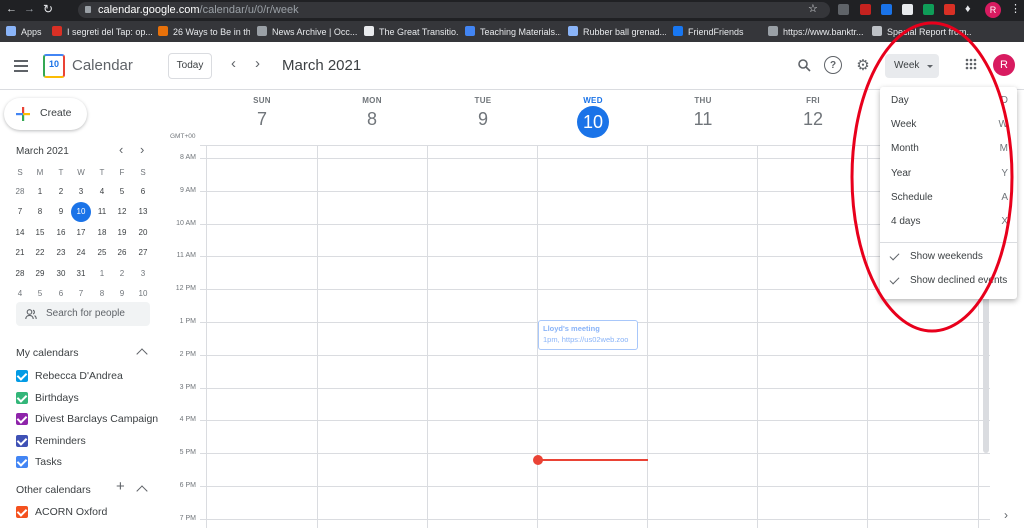 Image resolution: width=1024 pixels, height=528 pixels. Describe the element at coordinates (81, 274) in the screenshot. I see `mini-day: 31` at that location.